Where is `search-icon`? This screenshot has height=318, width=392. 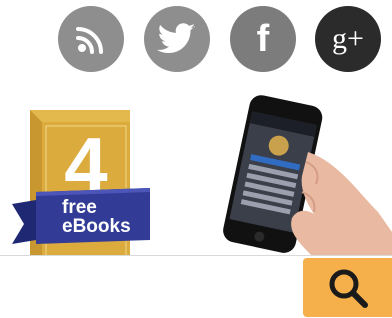
search-icon is located at coordinates (348, 288).